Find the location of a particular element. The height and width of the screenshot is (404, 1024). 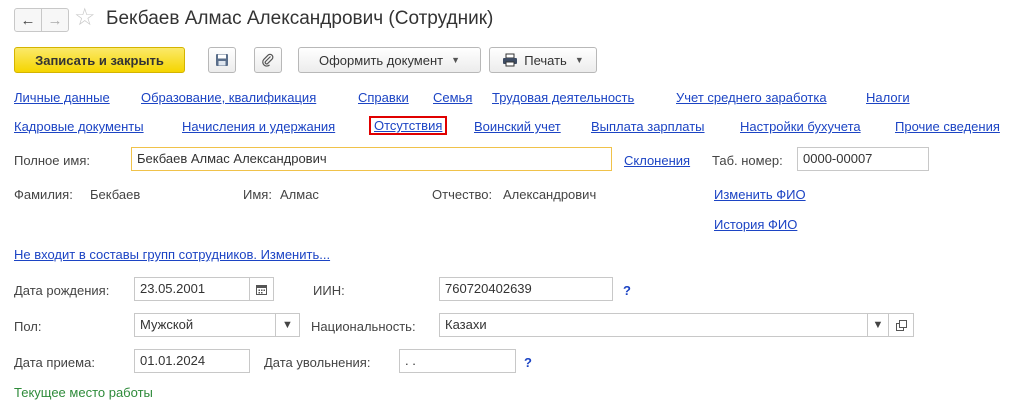

floppy-disk-icon is located at coordinates (222, 60).